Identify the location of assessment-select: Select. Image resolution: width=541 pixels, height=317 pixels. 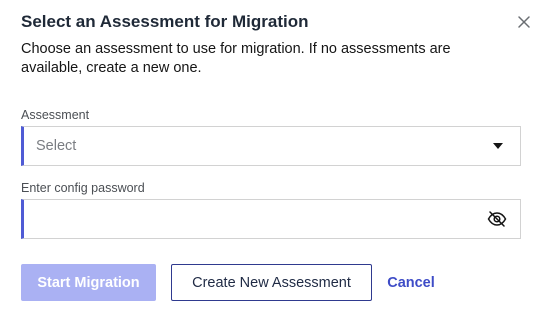
(271, 146).